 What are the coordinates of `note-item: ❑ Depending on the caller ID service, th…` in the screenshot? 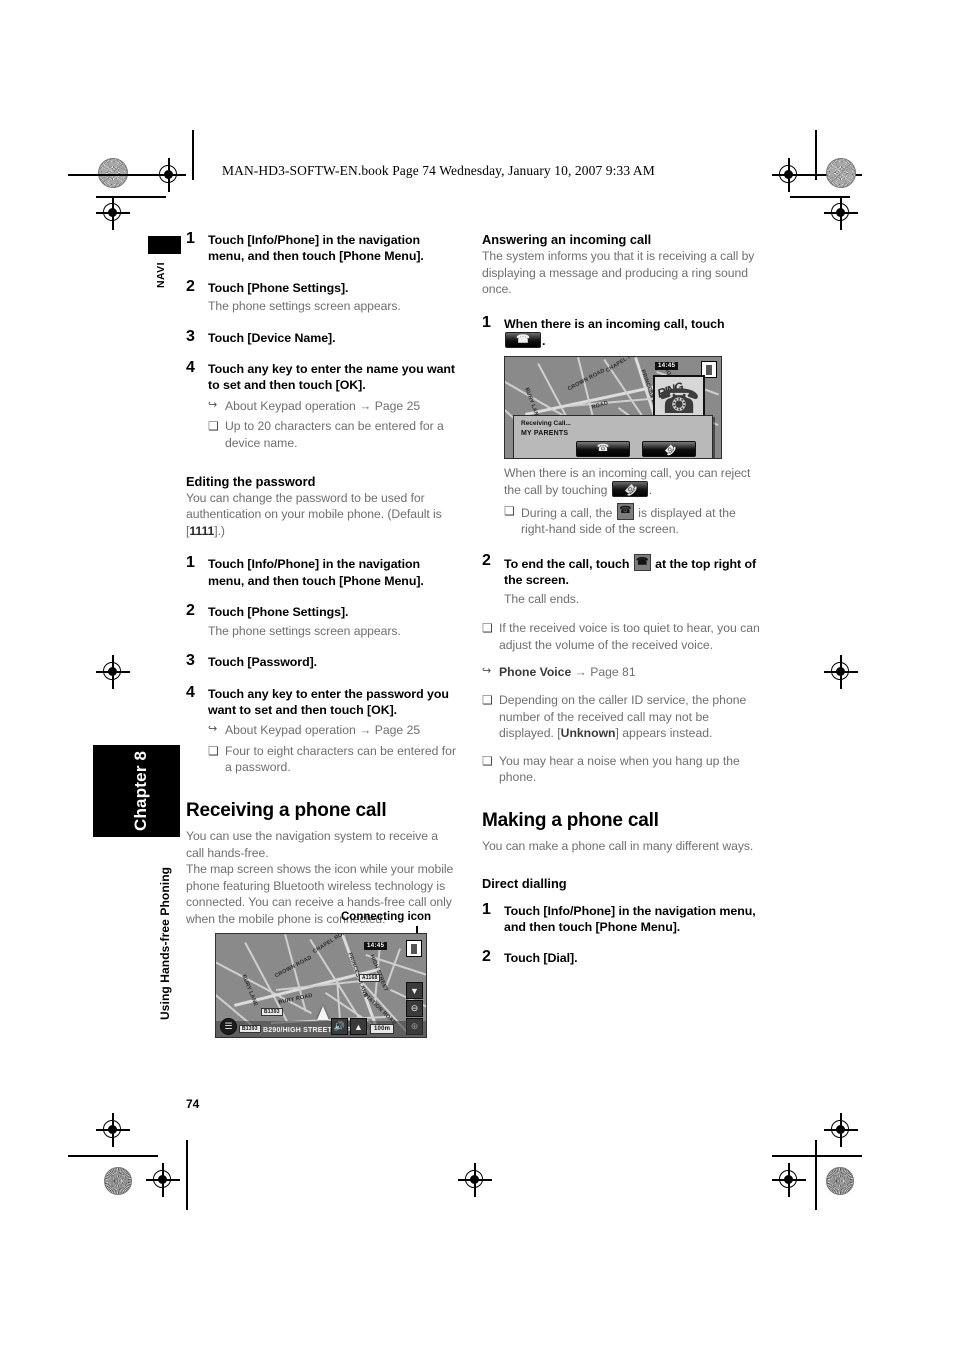 It's located at (621, 717).